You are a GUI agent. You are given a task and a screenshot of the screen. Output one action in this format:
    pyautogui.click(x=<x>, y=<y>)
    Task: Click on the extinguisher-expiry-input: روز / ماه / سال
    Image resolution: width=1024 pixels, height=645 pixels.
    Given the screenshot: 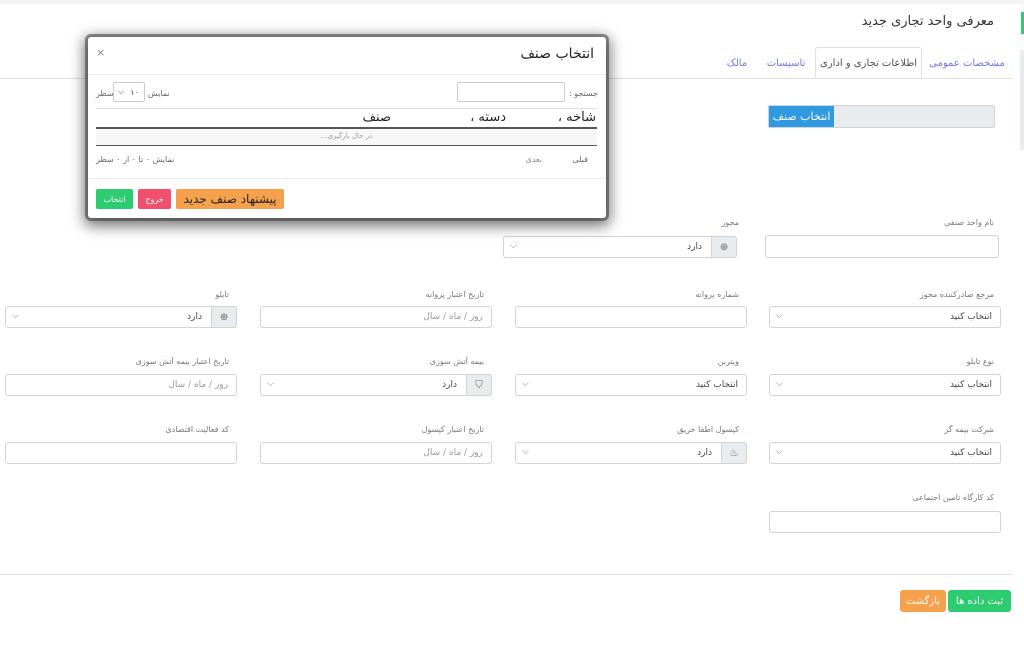 What is the action you would take?
    pyautogui.click(x=376, y=453)
    